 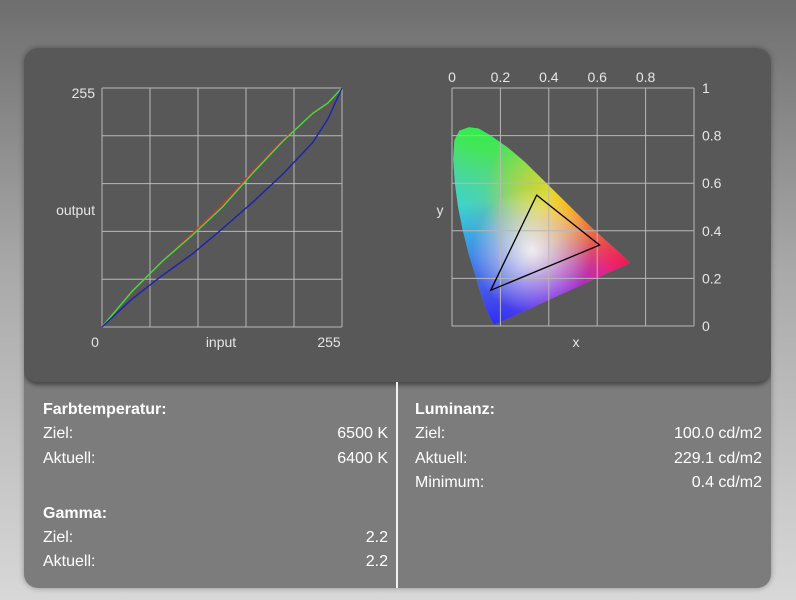 What do you see at coordinates (75, 513) in the screenshot?
I see `gamma-heading: Gamma:` at bounding box center [75, 513].